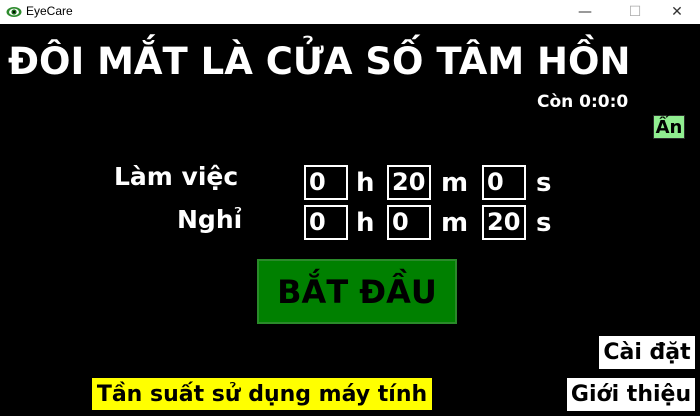 The height and width of the screenshot is (416, 700). I want to click on rest-seconds-input: 20, so click(504, 222).